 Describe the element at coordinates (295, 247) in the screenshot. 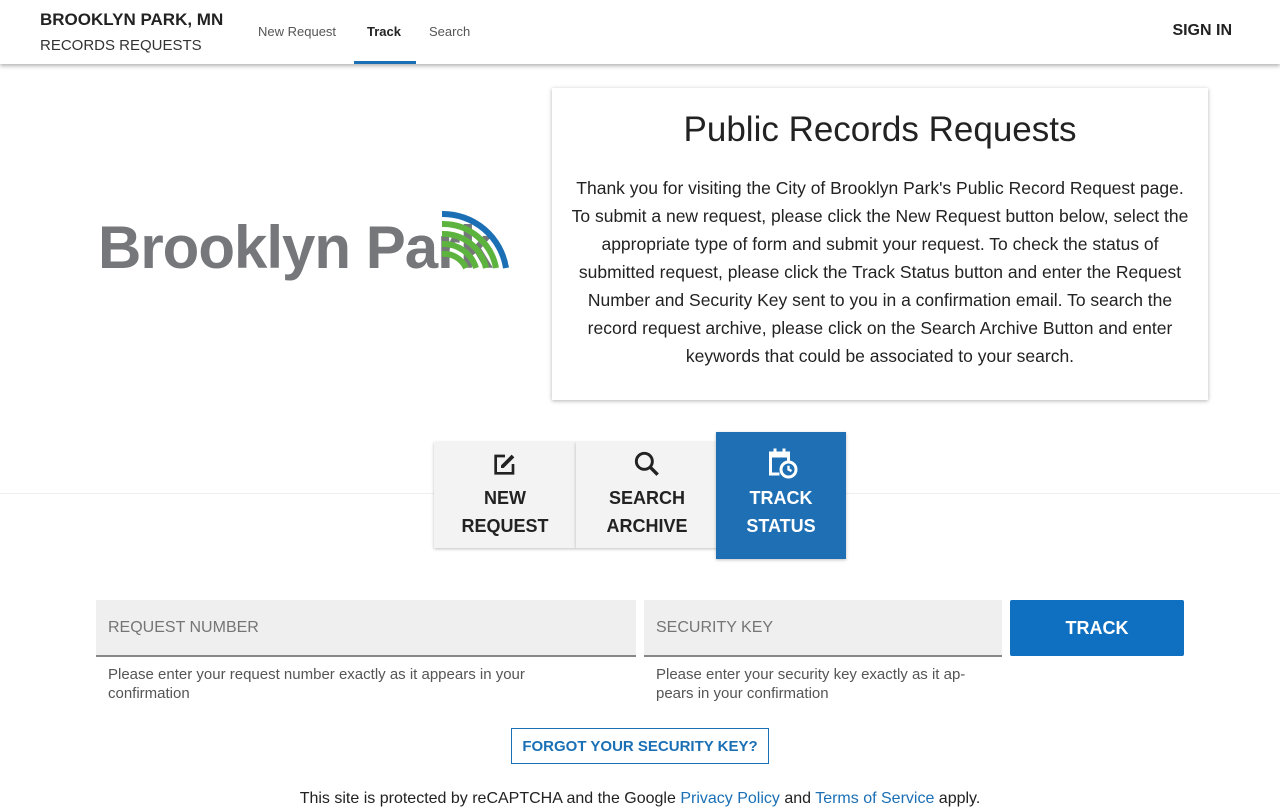

I see `svg-text: Brooklyn Park` at that location.